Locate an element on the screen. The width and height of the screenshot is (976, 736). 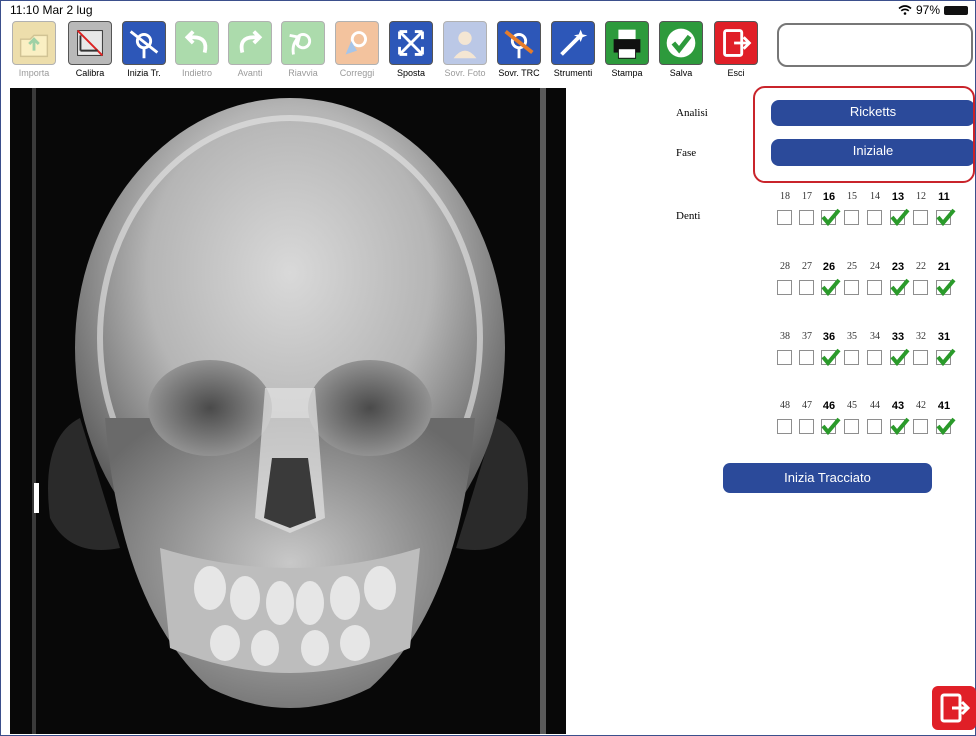
toolbar-button-stampa: Stampa is located at coordinates (627, 49).